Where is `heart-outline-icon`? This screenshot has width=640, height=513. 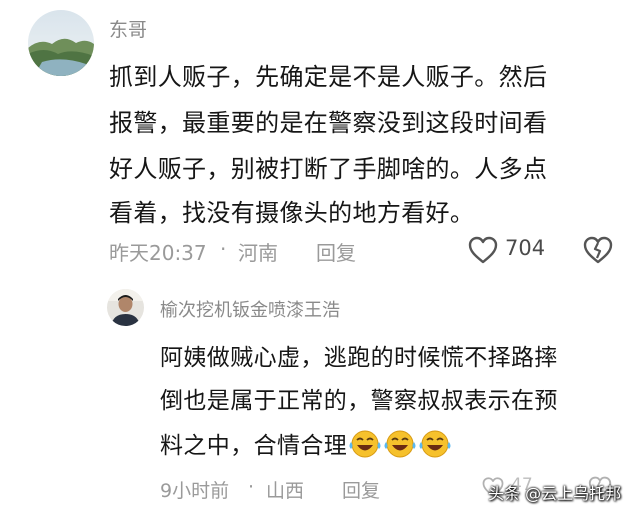
heart-outline-icon is located at coordinates (483, 250).